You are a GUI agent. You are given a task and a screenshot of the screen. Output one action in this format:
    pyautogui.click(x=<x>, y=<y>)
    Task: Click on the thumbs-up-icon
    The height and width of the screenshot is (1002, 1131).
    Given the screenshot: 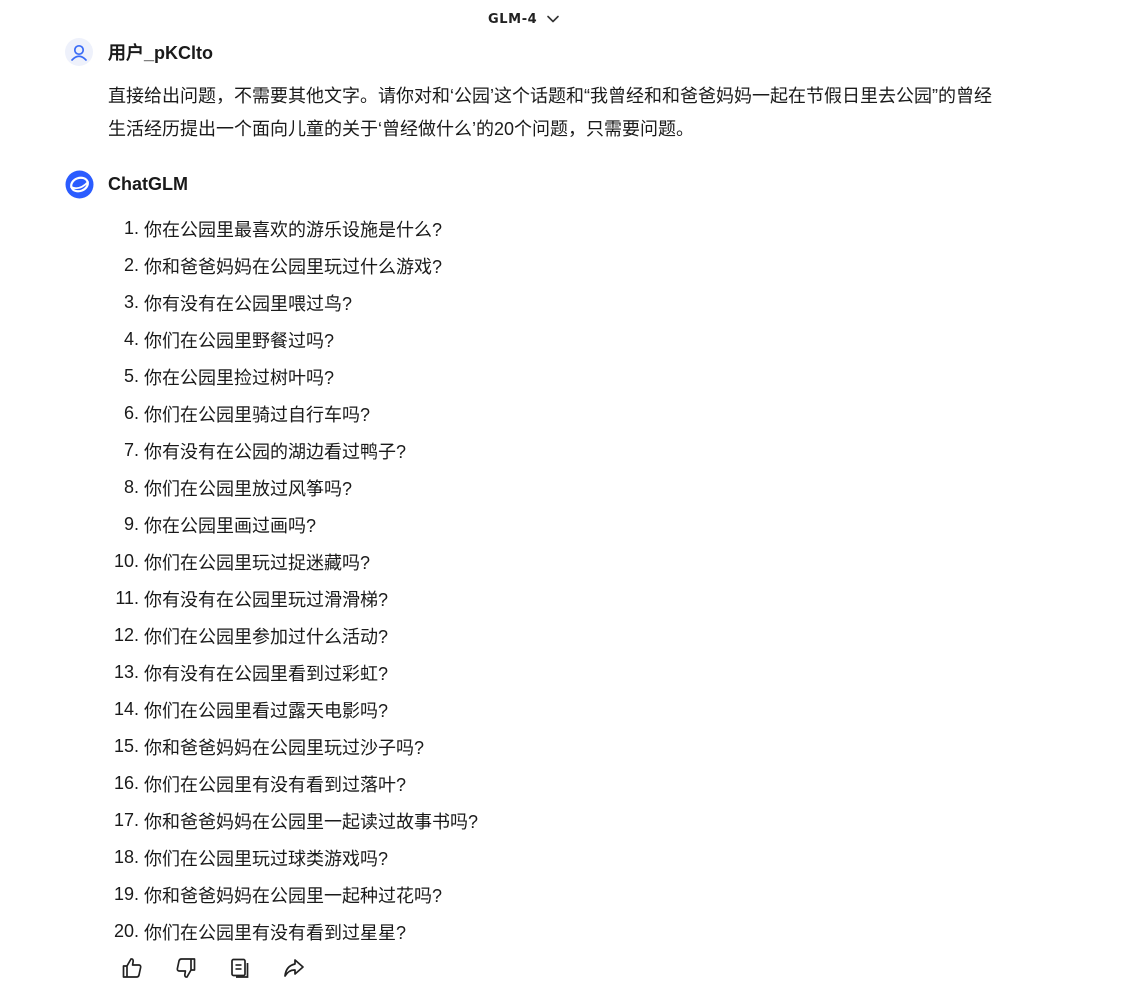 What is the action you would take?
    pyautogui.click(x=132, y=968)
    